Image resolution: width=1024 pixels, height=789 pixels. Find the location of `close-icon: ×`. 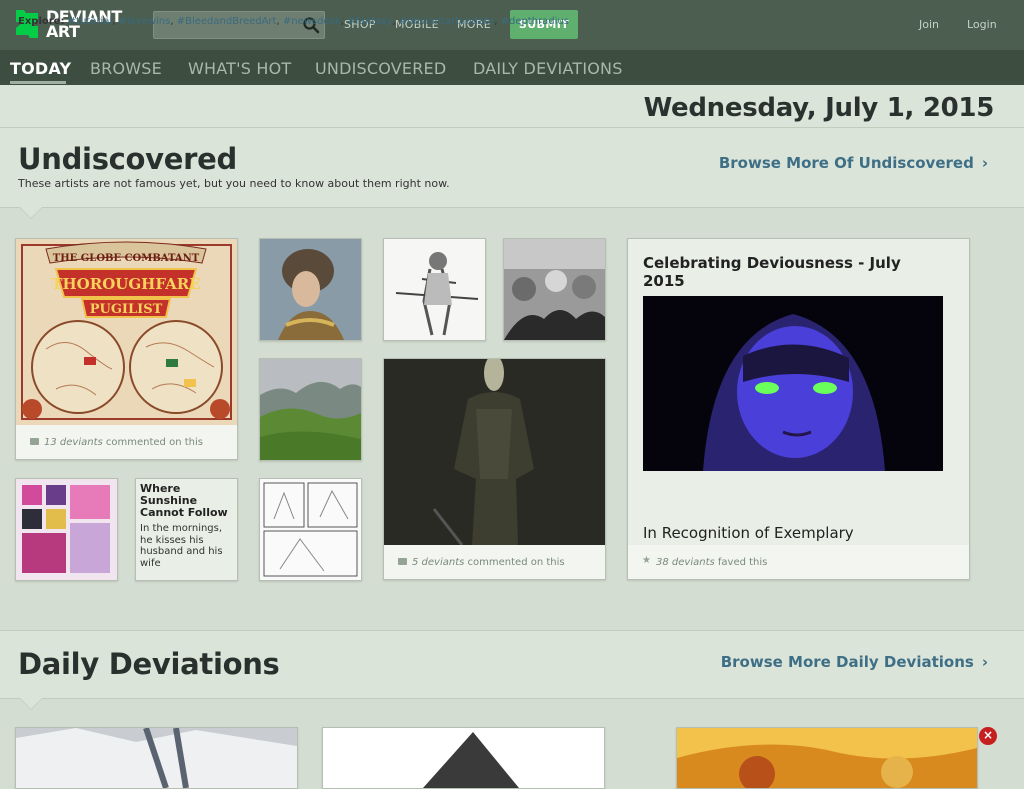

close-icon: × is located at coordinates (988, 736).